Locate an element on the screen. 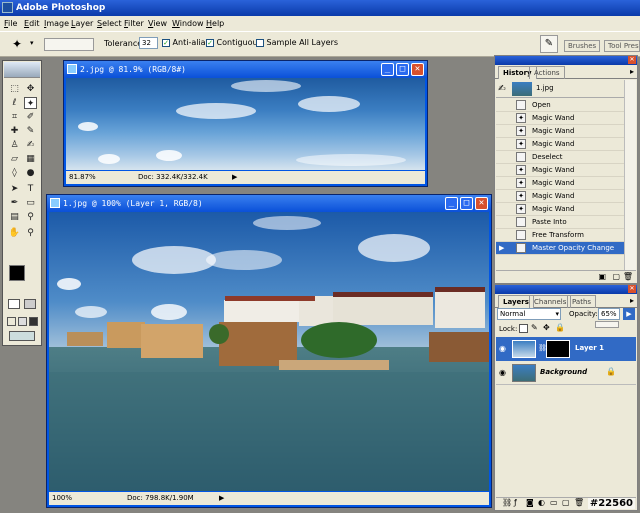 This screenshot has height=513, width=640. lock-brush-icon: ✎ is located at coordinates (534, 327).